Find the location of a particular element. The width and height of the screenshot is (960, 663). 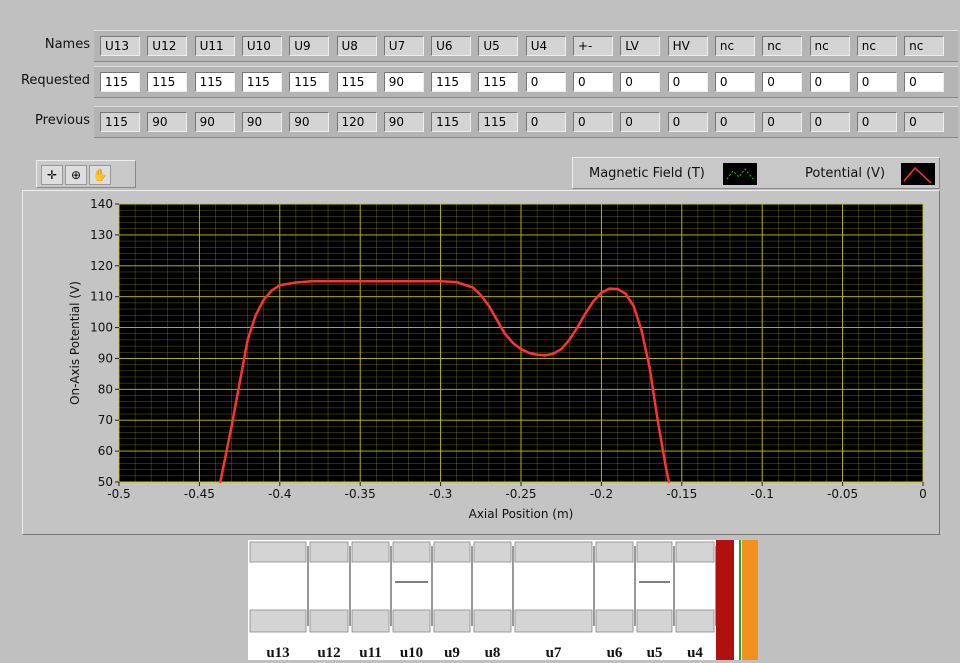

y-tick-label: 100 is located at coordinates (101, 328).